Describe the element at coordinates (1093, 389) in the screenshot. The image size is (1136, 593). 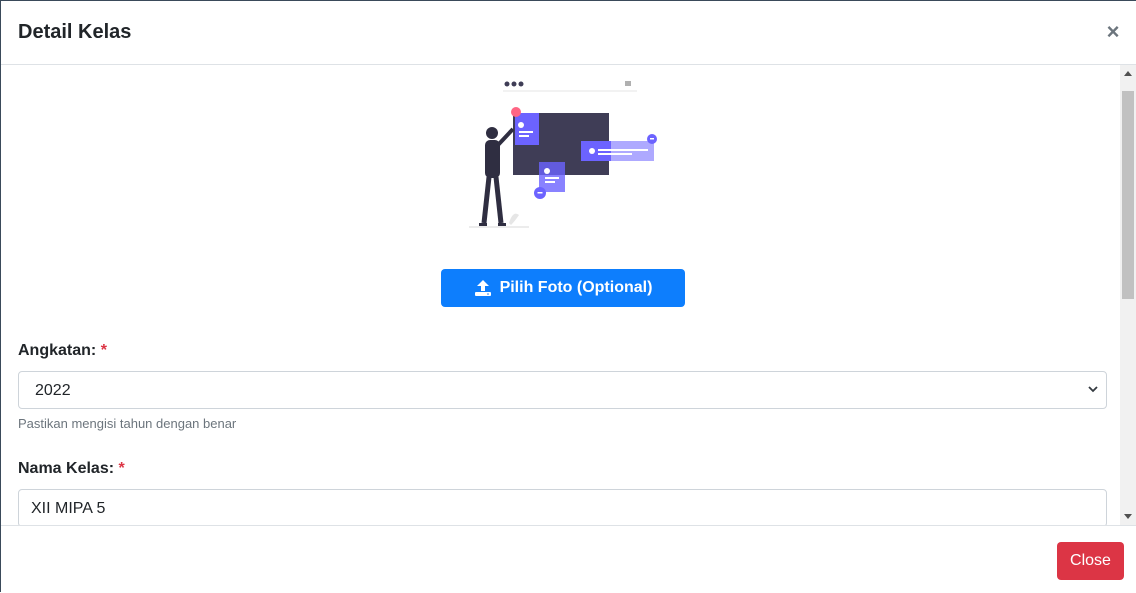
I see `chevron-down-icon` at that location.